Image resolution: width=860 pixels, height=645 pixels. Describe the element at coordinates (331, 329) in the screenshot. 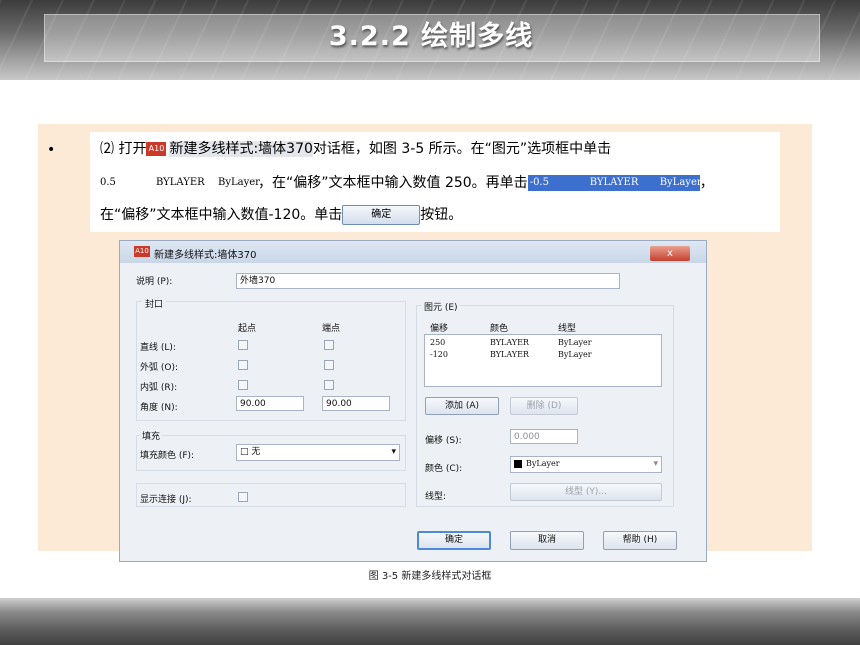

I see `end-header: 端点` at that location.